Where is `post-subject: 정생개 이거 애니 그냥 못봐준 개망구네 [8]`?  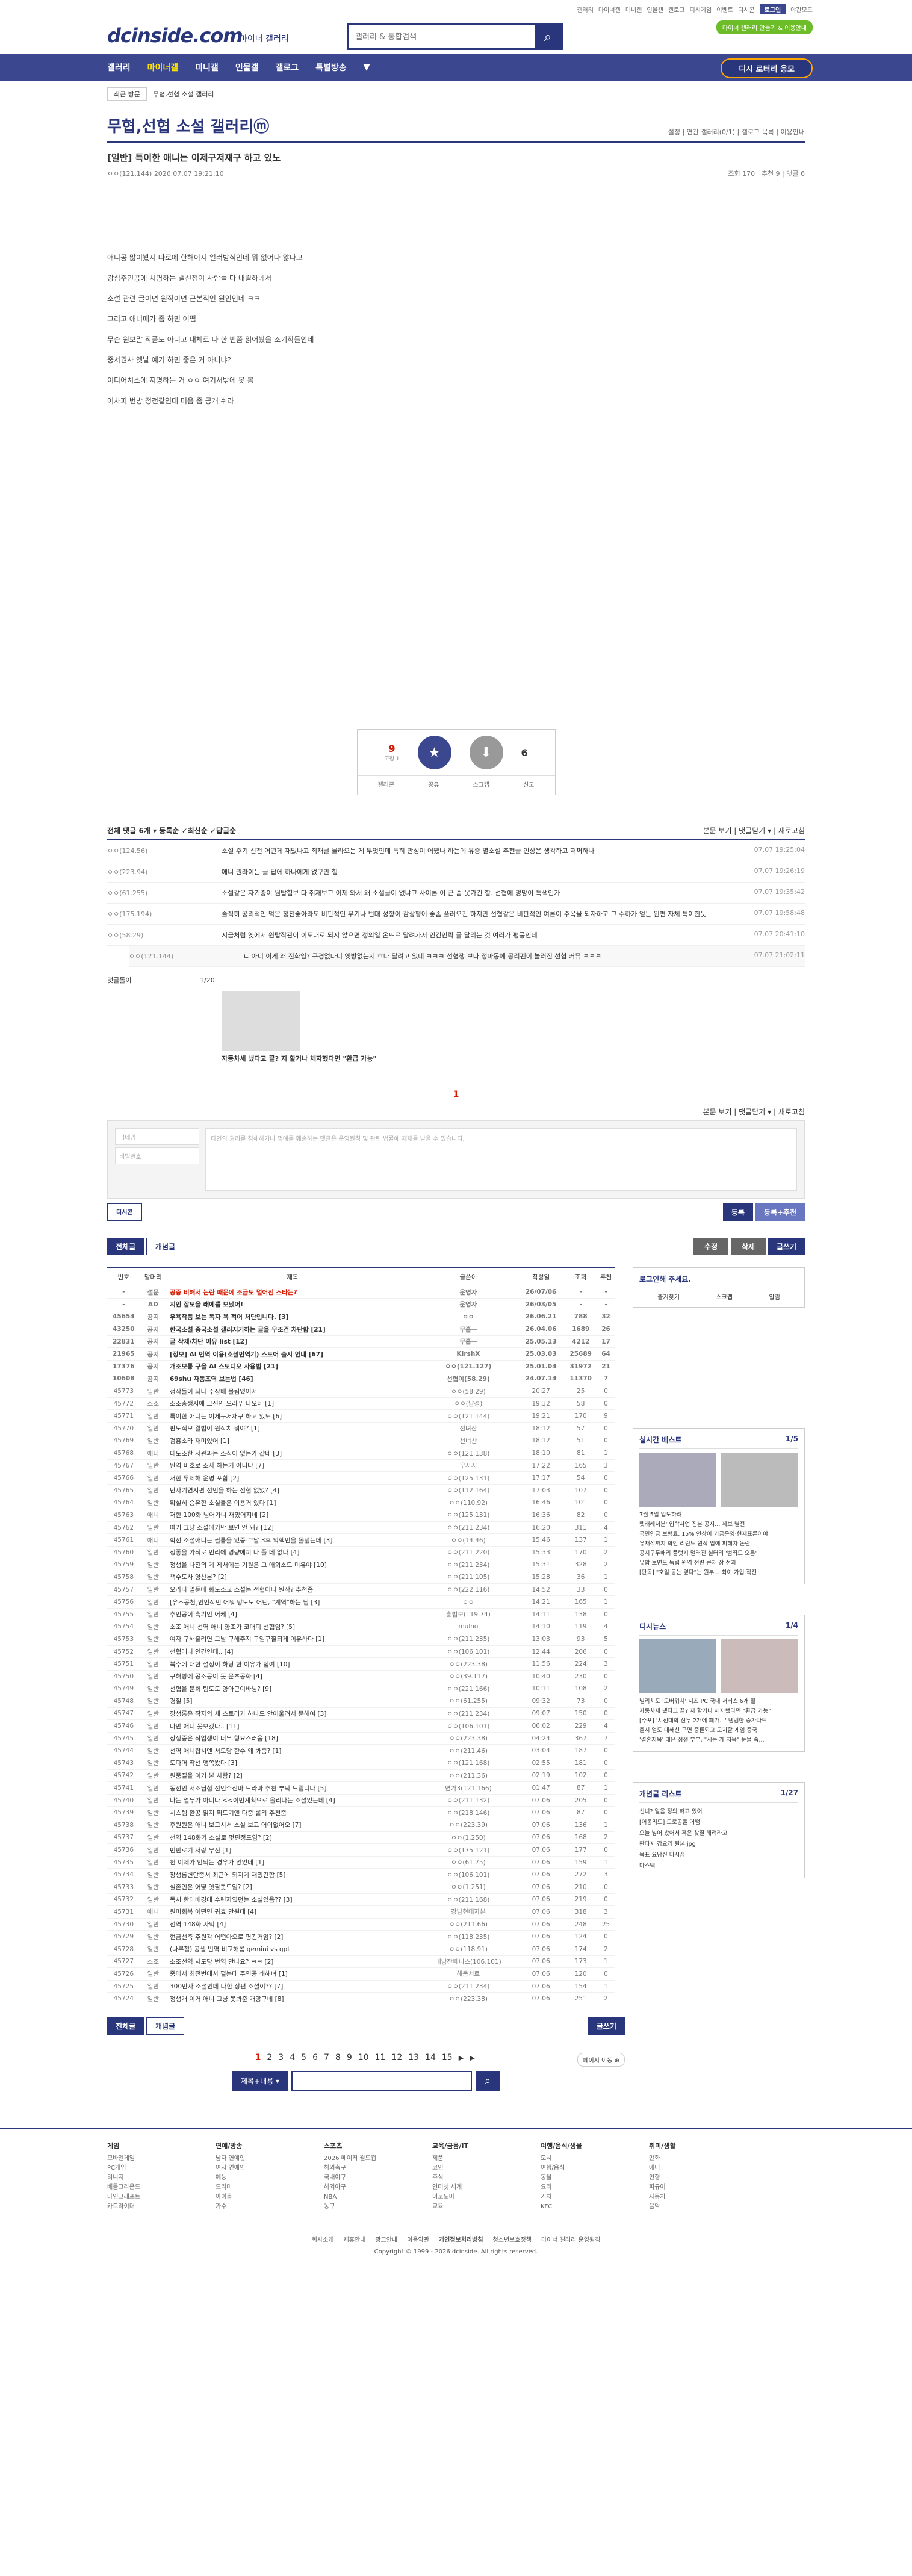 post-subject: 정생개 이거 애니 그냥 못봐준 개망구네 [8] is located at coordinates (292, 1998).